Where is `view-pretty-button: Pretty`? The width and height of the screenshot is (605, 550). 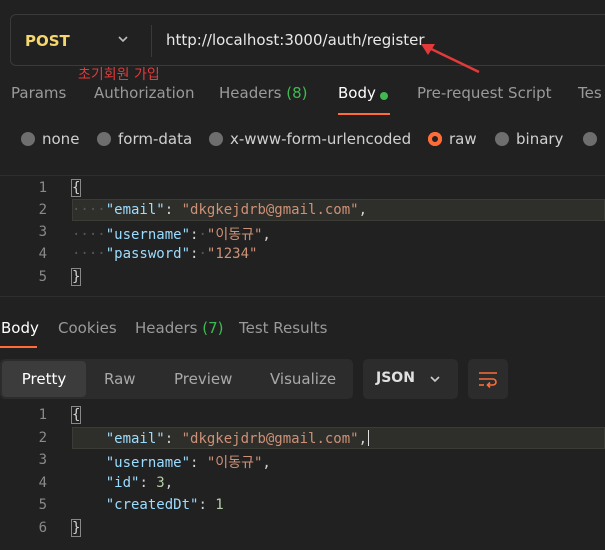 view-pretty-button: Pretty is located at coordinates (44, 379).